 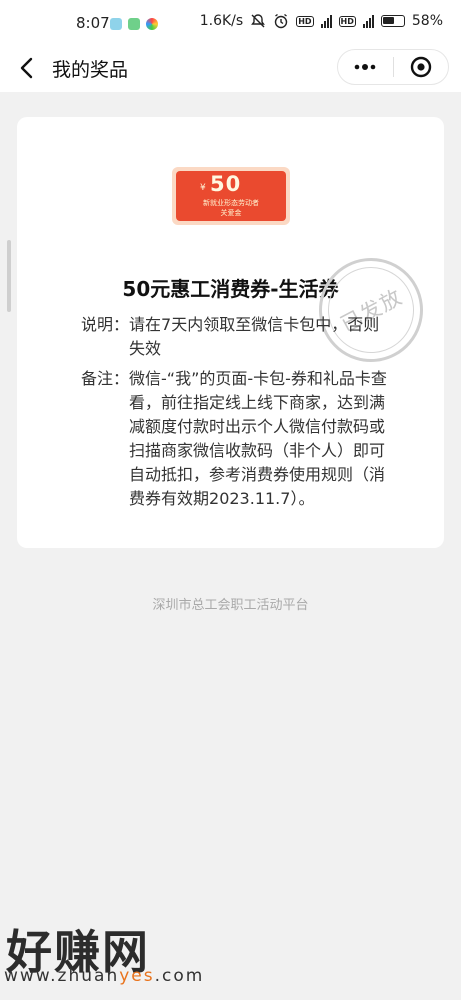 I want to click on chevron-left-icon, so click(x=26, y=68).